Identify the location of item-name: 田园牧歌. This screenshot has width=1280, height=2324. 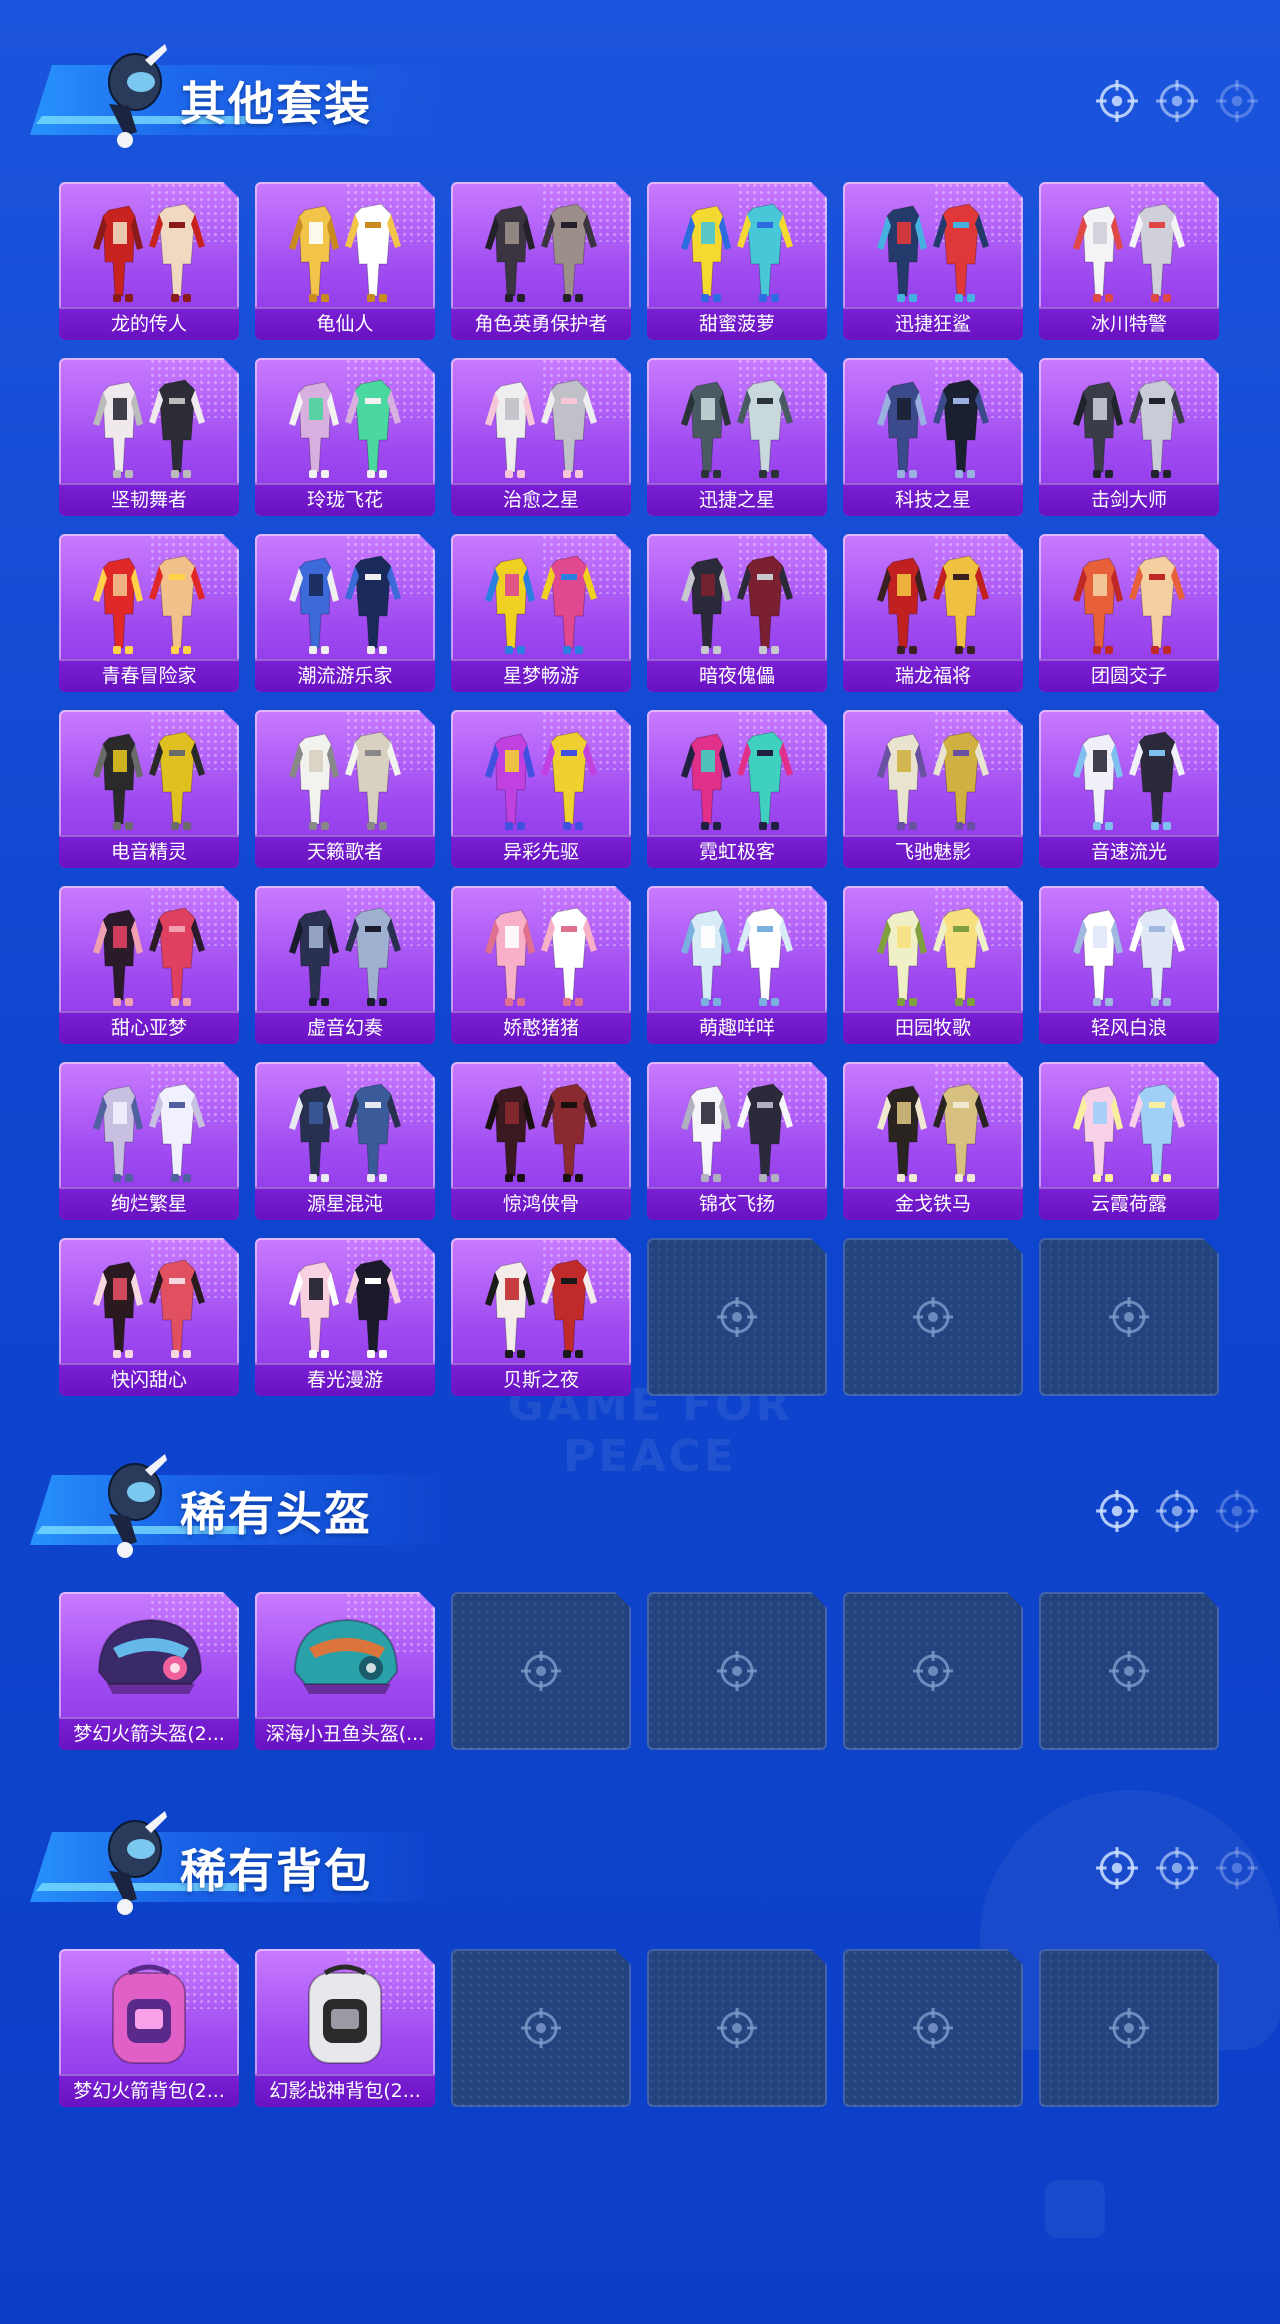
(933, 1027).